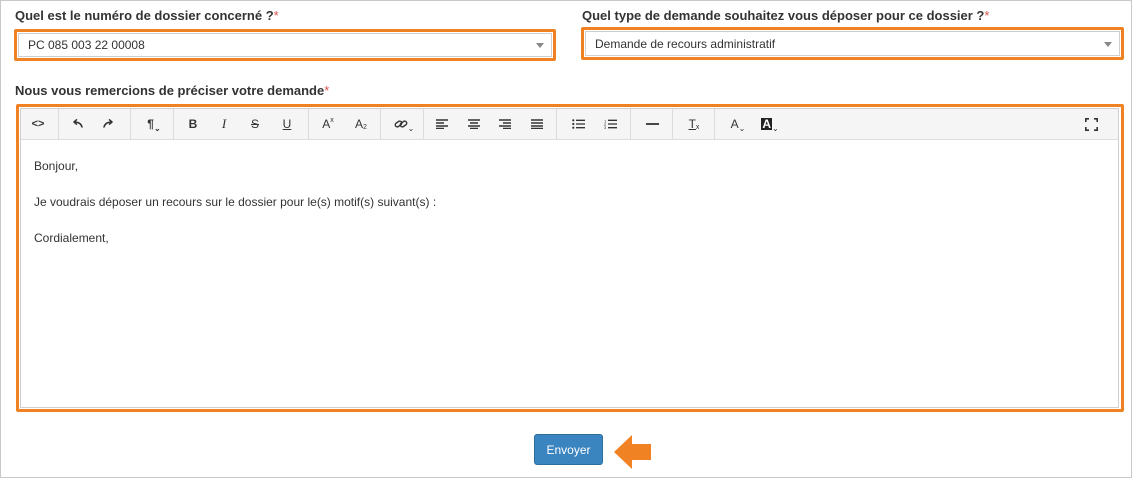  I want to click on editor-toolbar: <> ¶ ⌄ B I S U Ax A2 ⌄ 1 2 3 T x A ⌄ A ⌄, so click(569, 124).